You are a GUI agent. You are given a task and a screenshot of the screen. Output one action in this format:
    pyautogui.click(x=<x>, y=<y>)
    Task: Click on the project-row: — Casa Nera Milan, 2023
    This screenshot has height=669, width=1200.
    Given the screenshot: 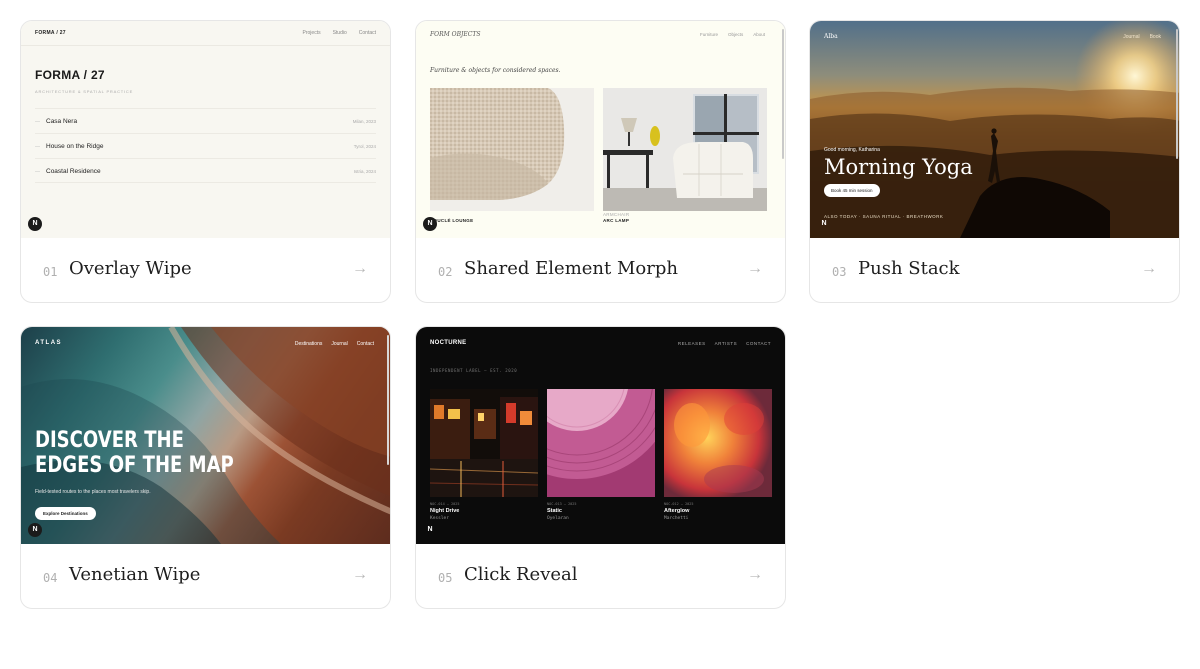 What is the action you would take?
    pyautogui.click(x=205, y=120)
    